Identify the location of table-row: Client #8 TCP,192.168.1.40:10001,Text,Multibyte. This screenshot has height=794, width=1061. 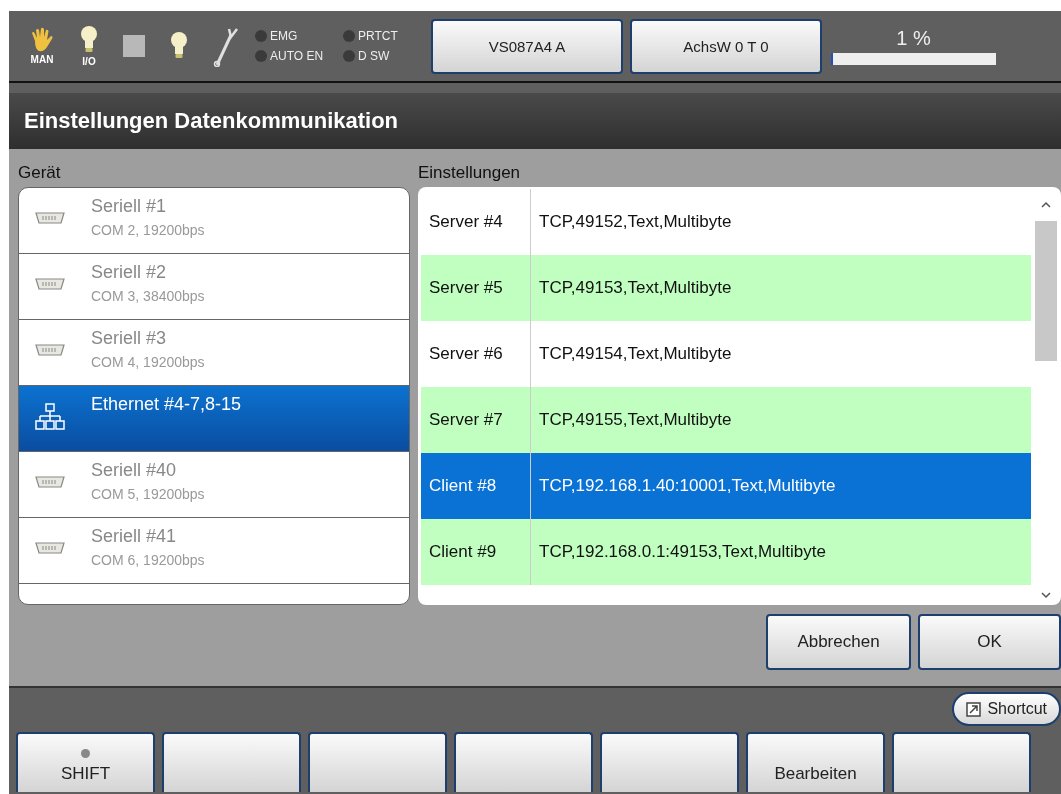
(726, 486).